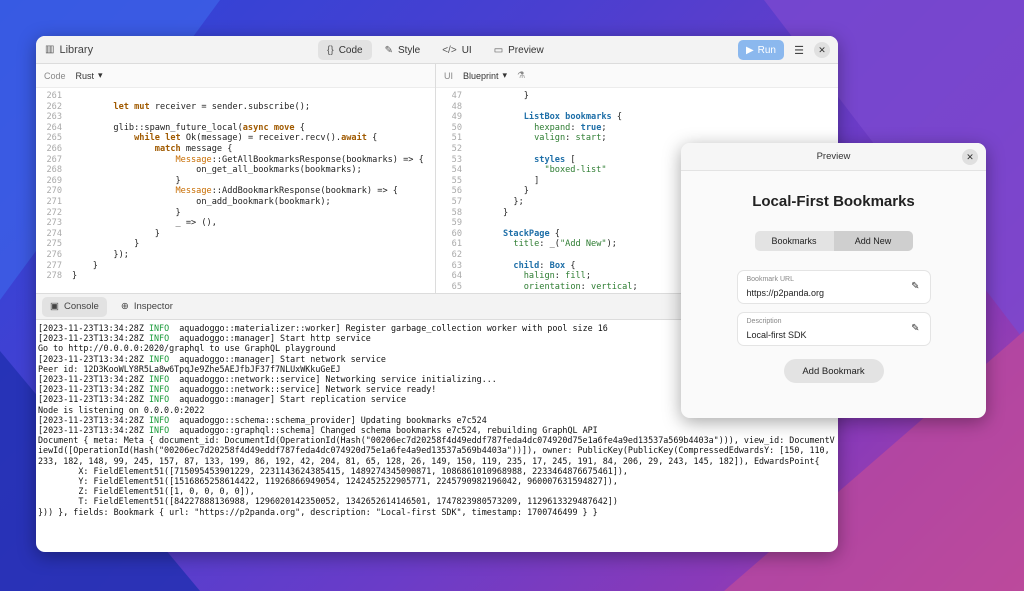  I want to click on tab-ui: </> UI, so click(456, 50).